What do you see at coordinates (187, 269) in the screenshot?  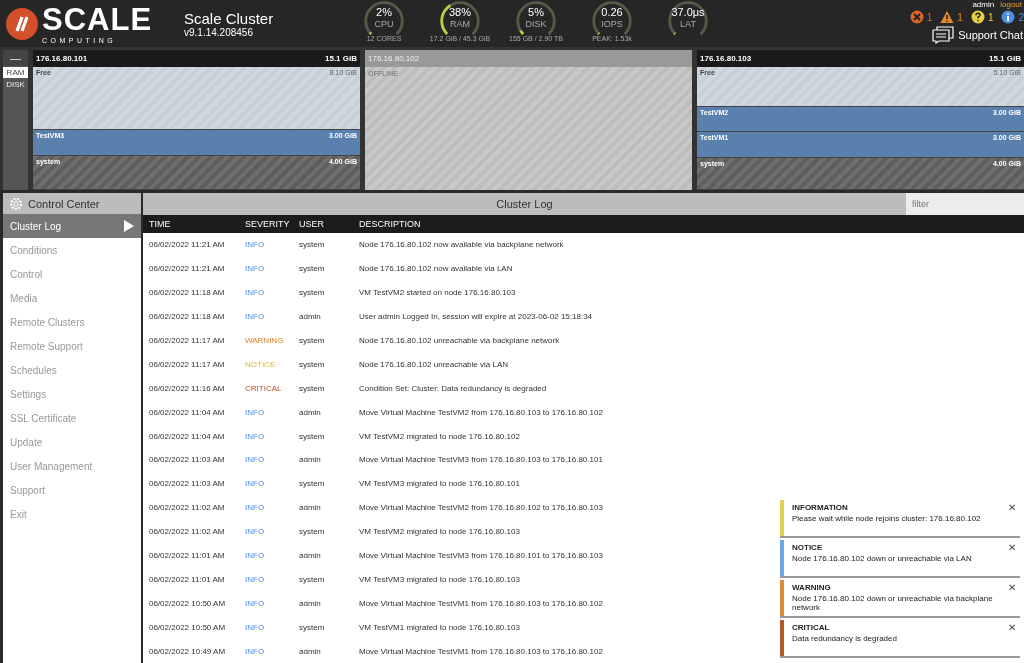 I see `table-cell-text: 06/02/2022 11:21 AM` at bounding box center [187, 269].